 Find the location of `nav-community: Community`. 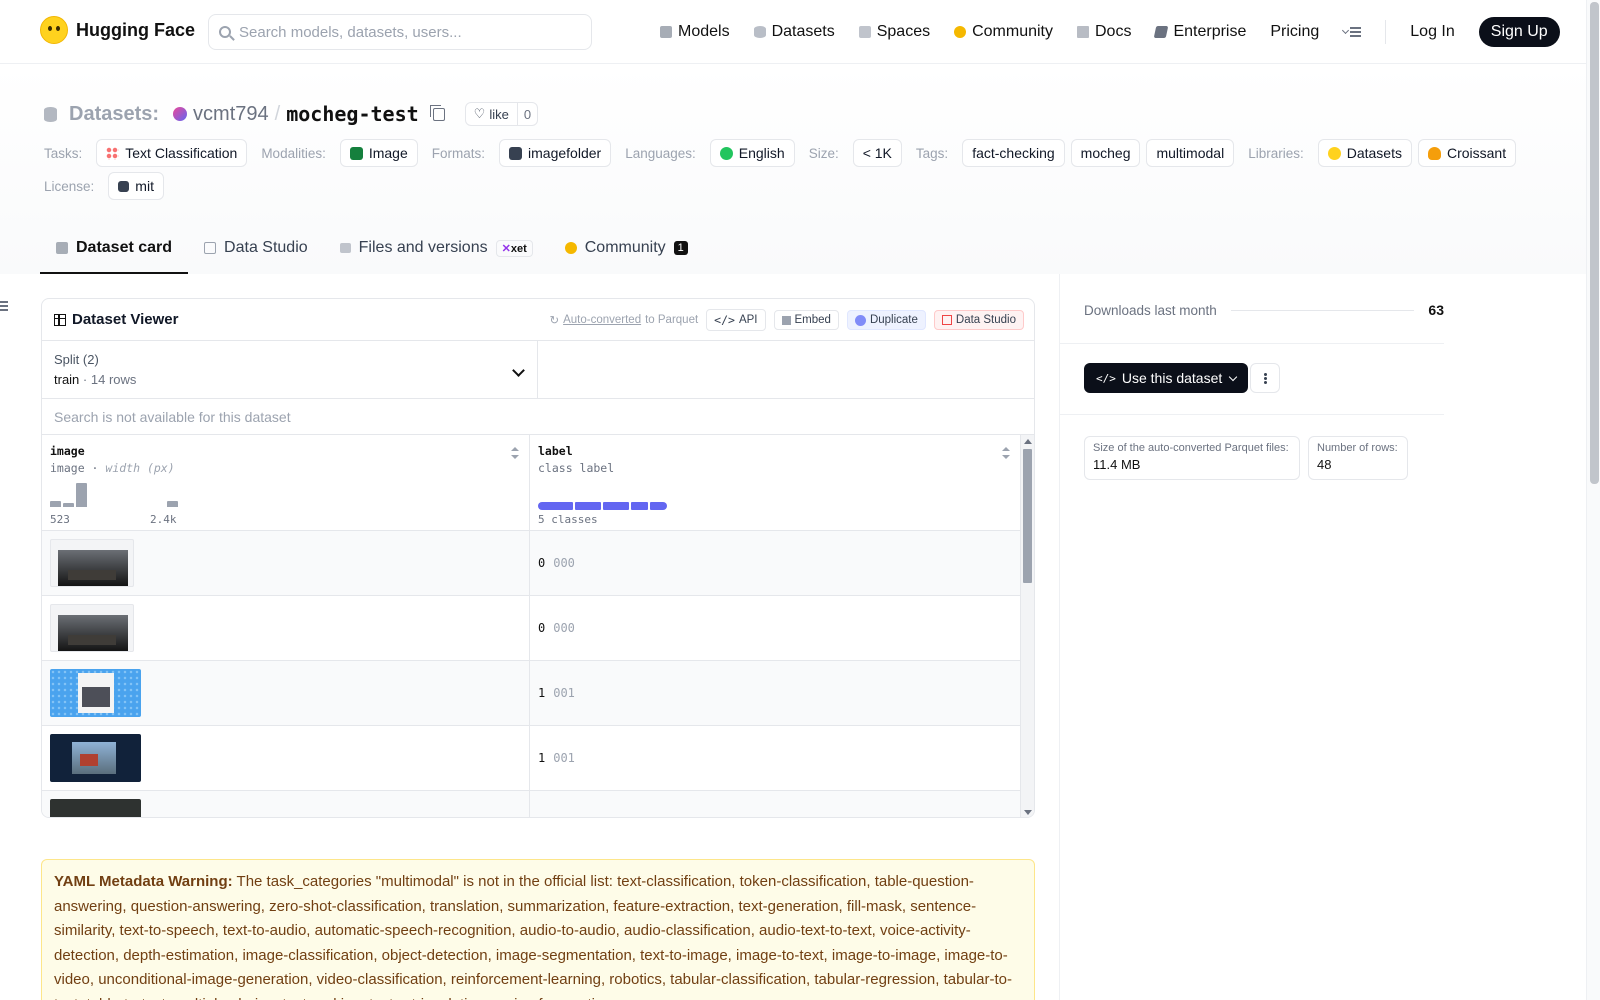

nav-community: Community is located at coordinates (1003, 32).